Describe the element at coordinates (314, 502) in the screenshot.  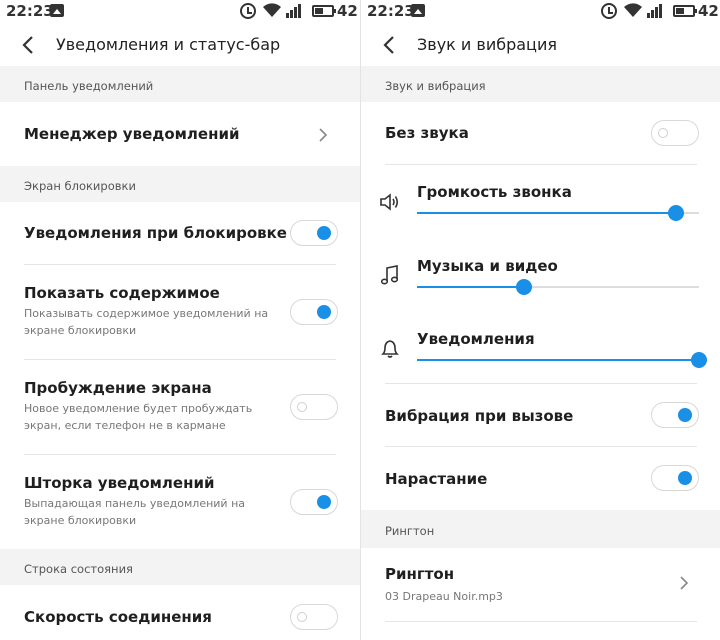
I see `notification-shade-toggle` at that location.